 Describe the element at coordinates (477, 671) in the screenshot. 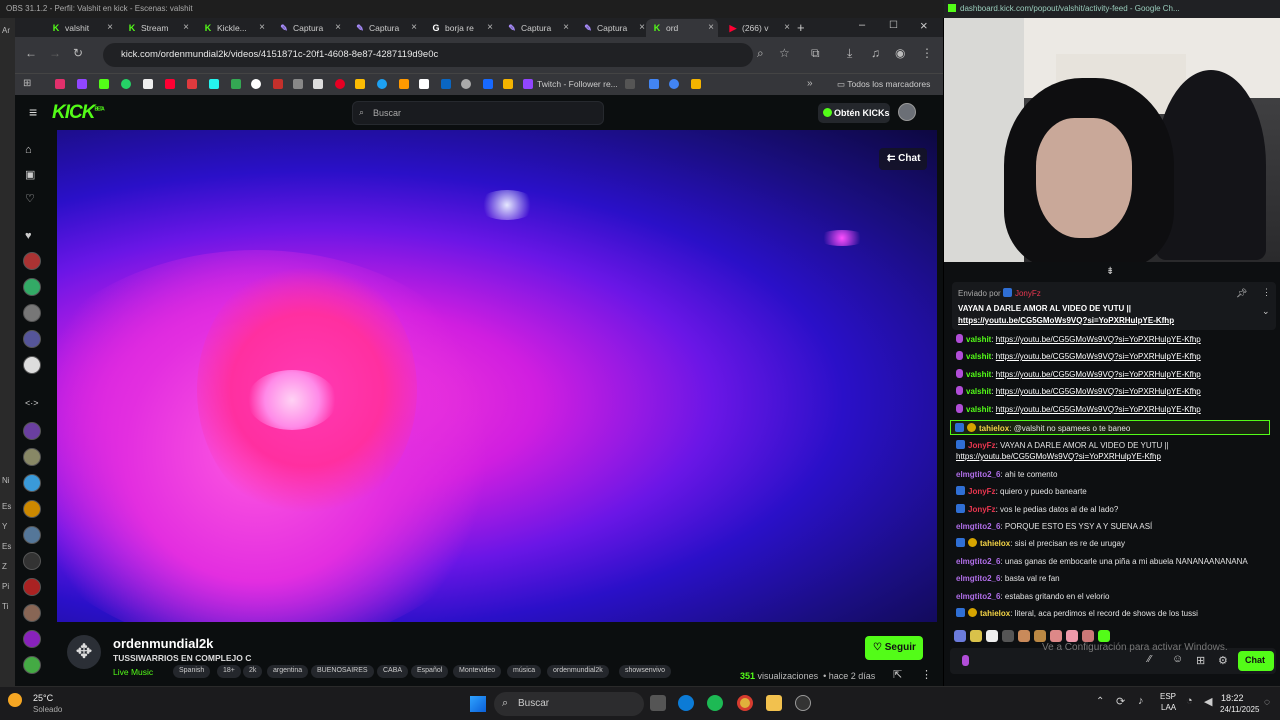

I see `tag: Montevideo` at that location.